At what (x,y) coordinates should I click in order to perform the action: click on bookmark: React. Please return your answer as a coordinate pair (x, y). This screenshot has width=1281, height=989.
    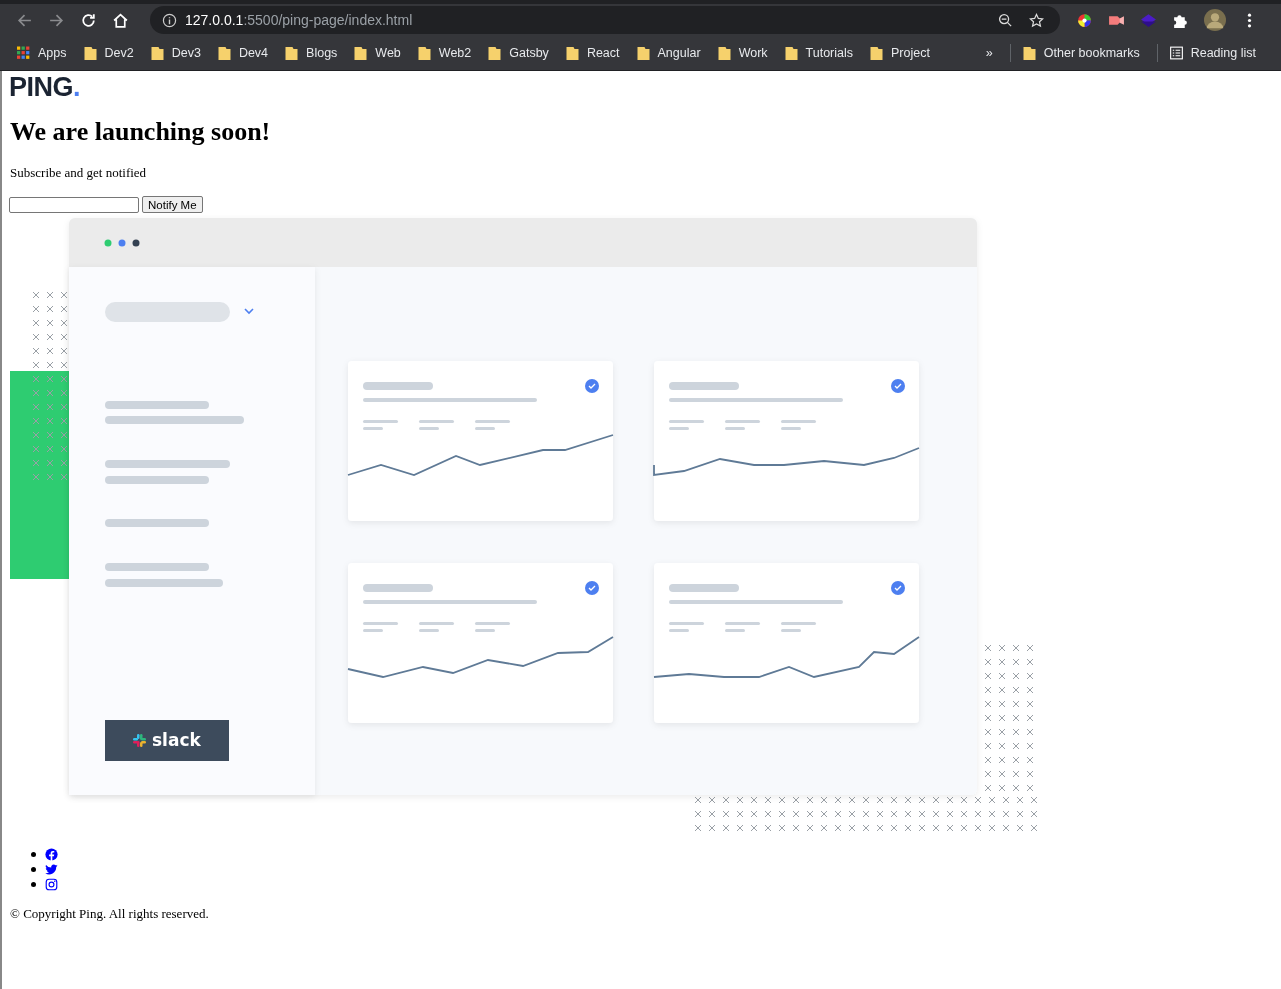
    Looking at the image, I should click on (592, 53).